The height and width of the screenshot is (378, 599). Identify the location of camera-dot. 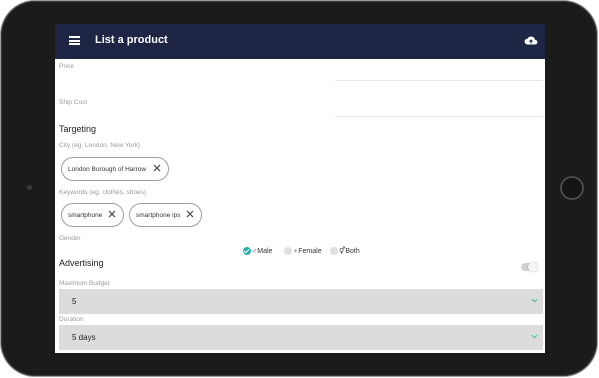
(29, 187).